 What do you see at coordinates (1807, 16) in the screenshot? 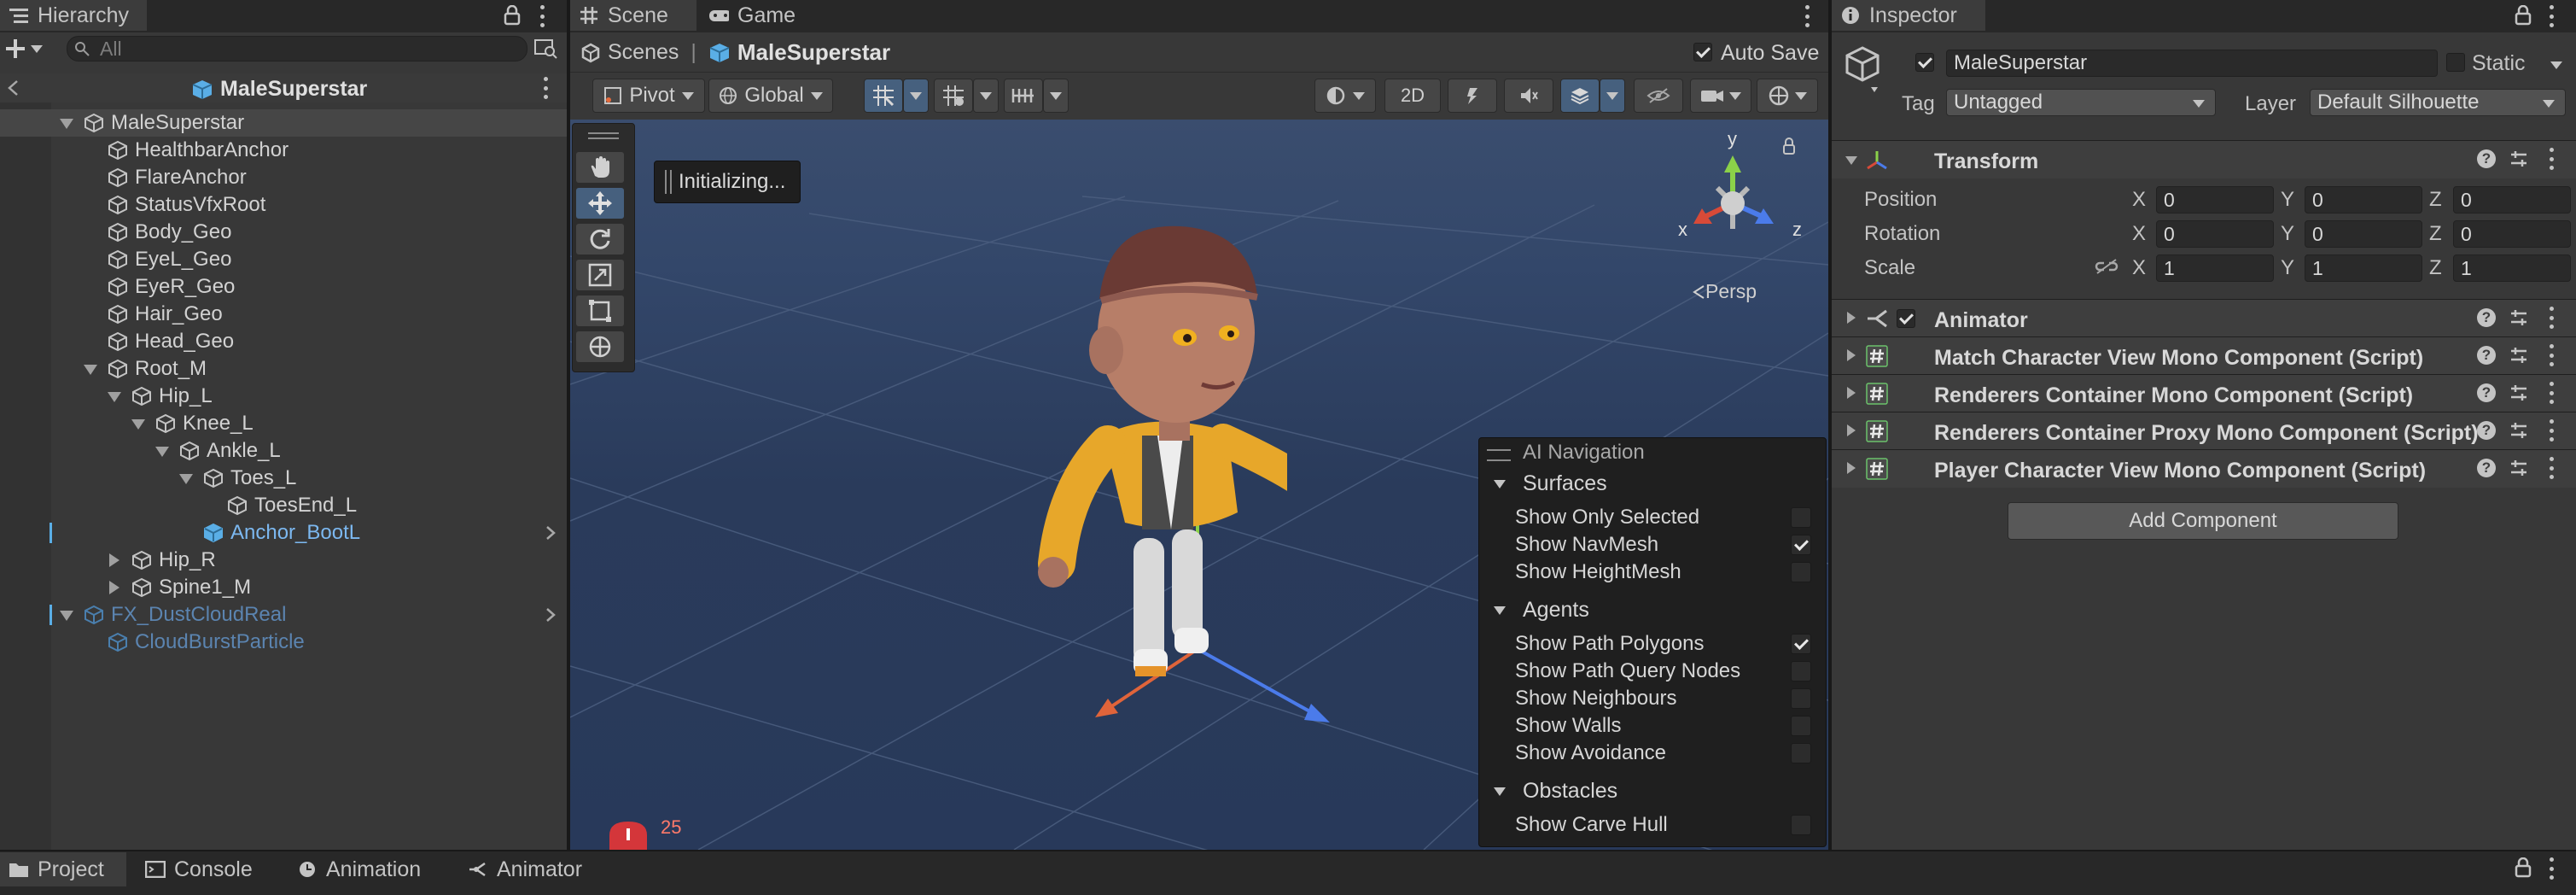
I see `scene-tabs-menu-icon` at bounding box center [1807, 16].